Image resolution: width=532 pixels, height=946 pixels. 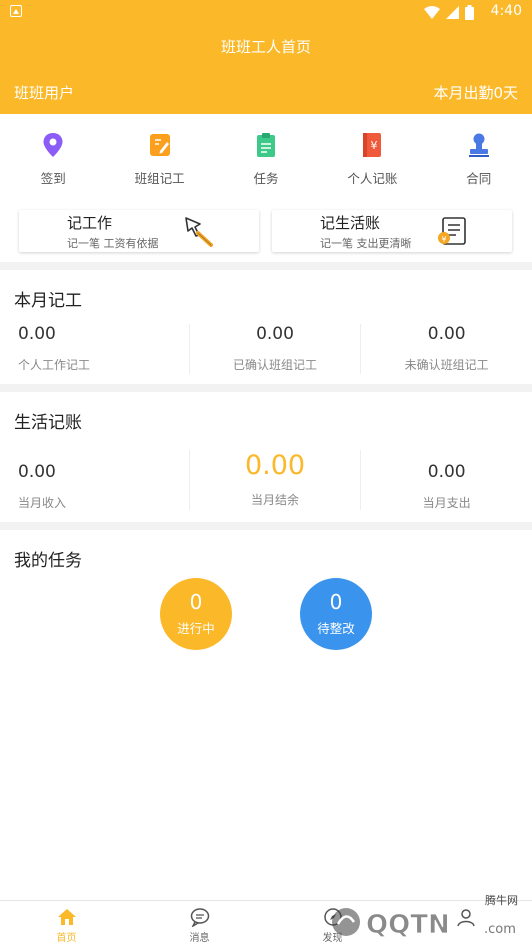 I want to click on menu-item-team-record: 班组记工, so click(x=159, y=159).